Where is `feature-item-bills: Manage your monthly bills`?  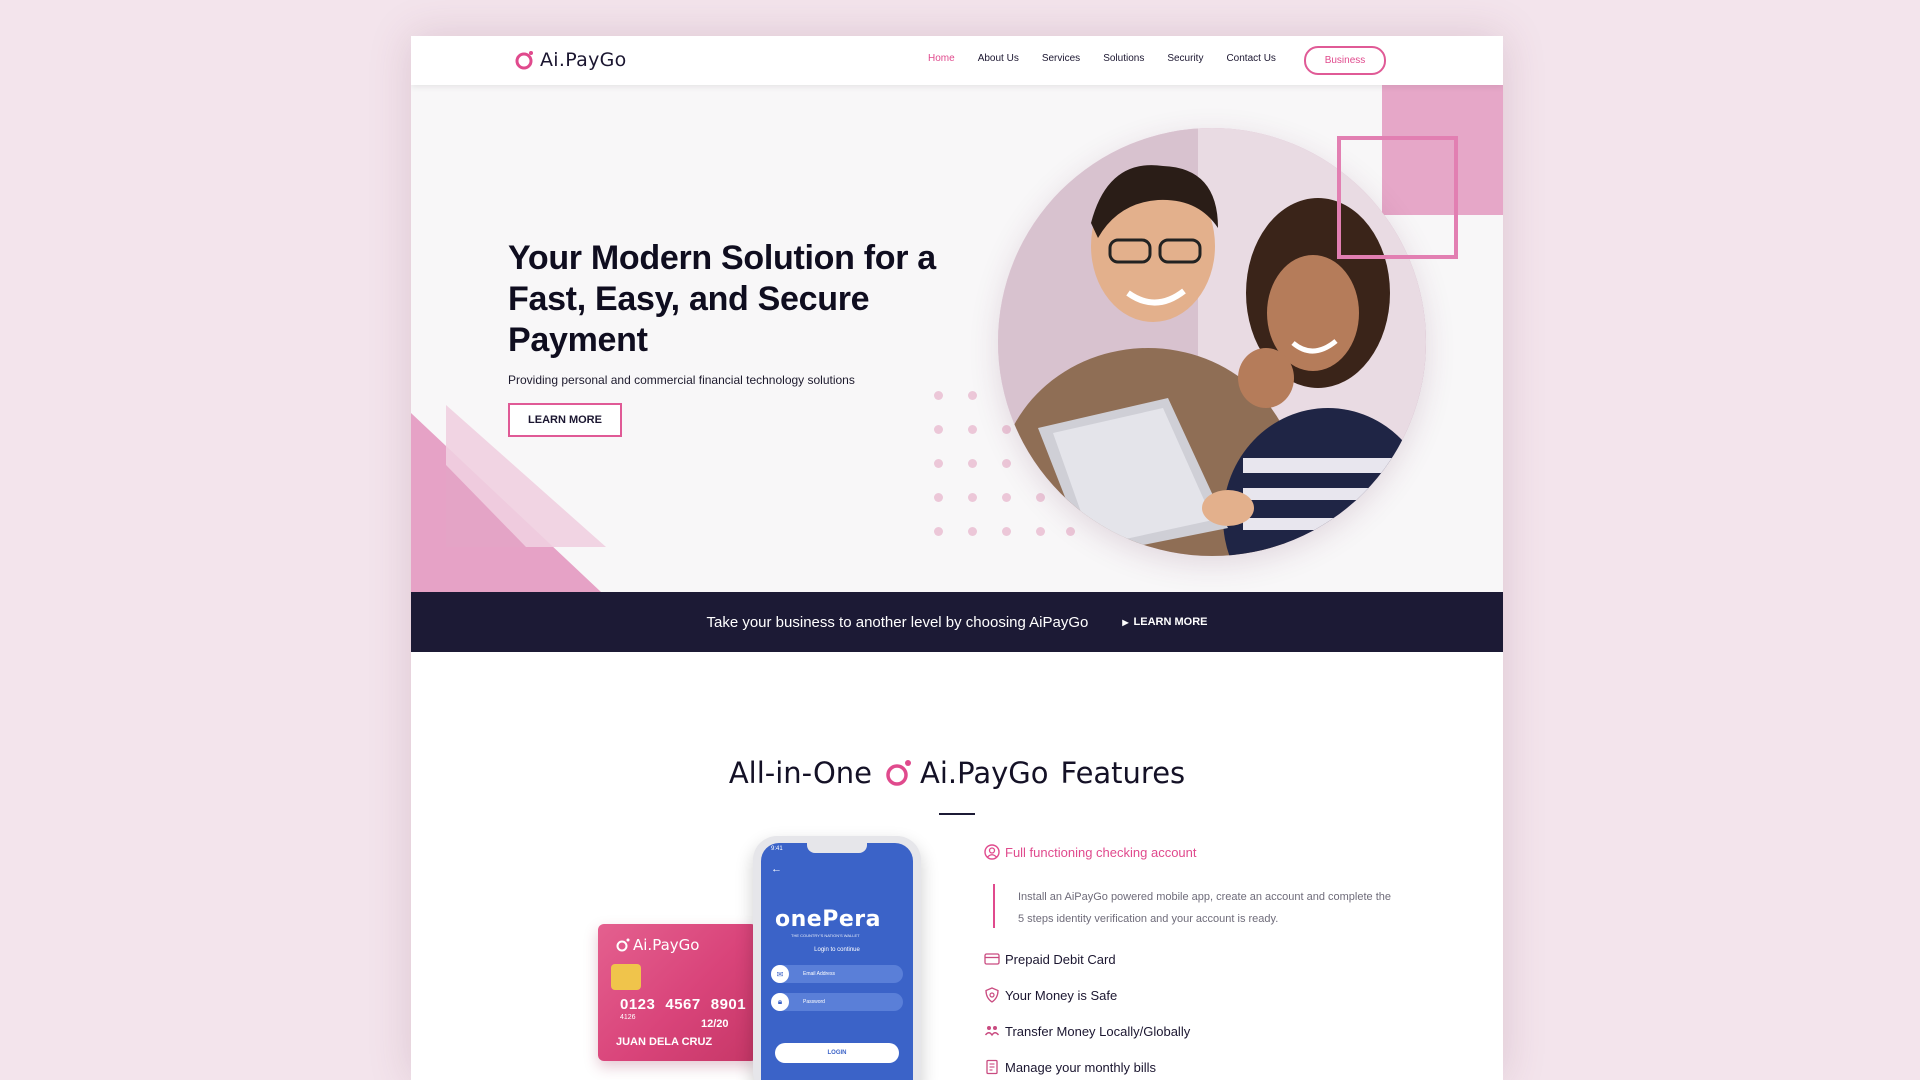
feature-item-bills: Manage your monthly bills is located at coordinates (1070, 1067).